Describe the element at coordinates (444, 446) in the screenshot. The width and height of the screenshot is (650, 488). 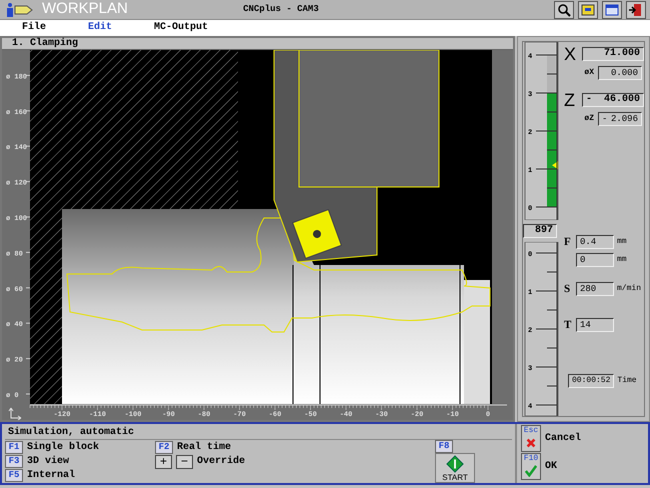
I see `function-key: F8` at that location.